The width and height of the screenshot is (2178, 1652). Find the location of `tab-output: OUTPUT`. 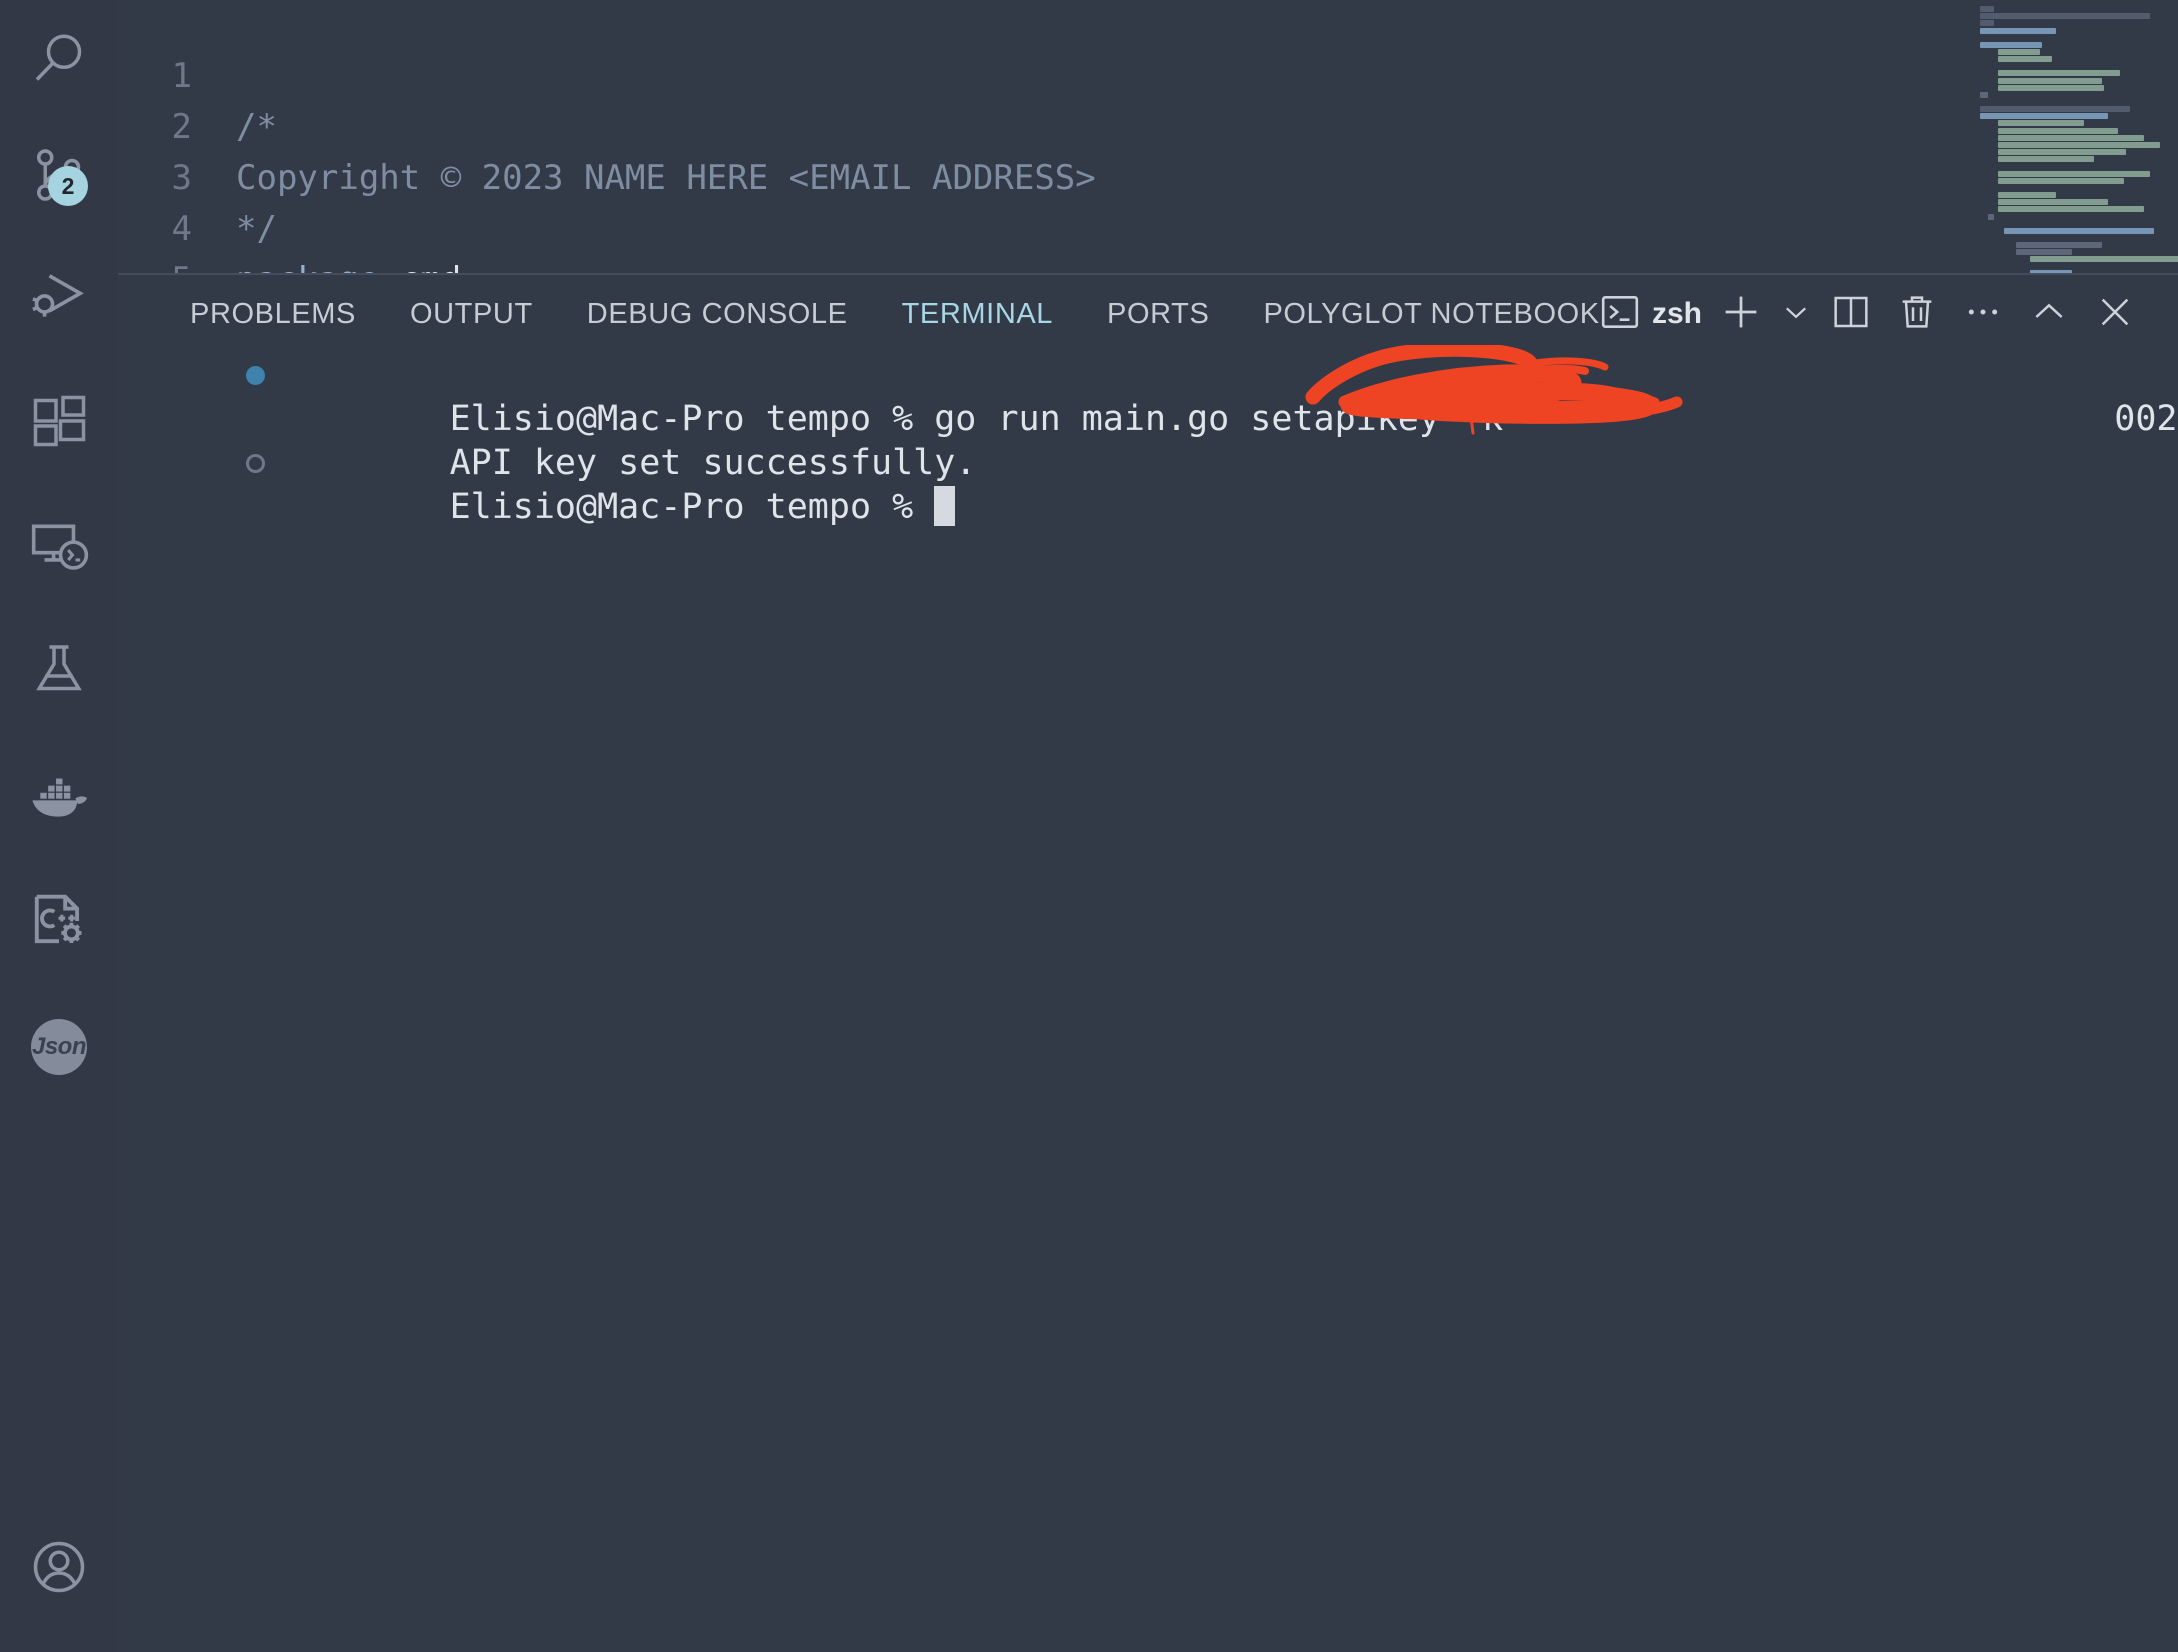

tab-output: OUTPUT is located at coordinates (471, 314).